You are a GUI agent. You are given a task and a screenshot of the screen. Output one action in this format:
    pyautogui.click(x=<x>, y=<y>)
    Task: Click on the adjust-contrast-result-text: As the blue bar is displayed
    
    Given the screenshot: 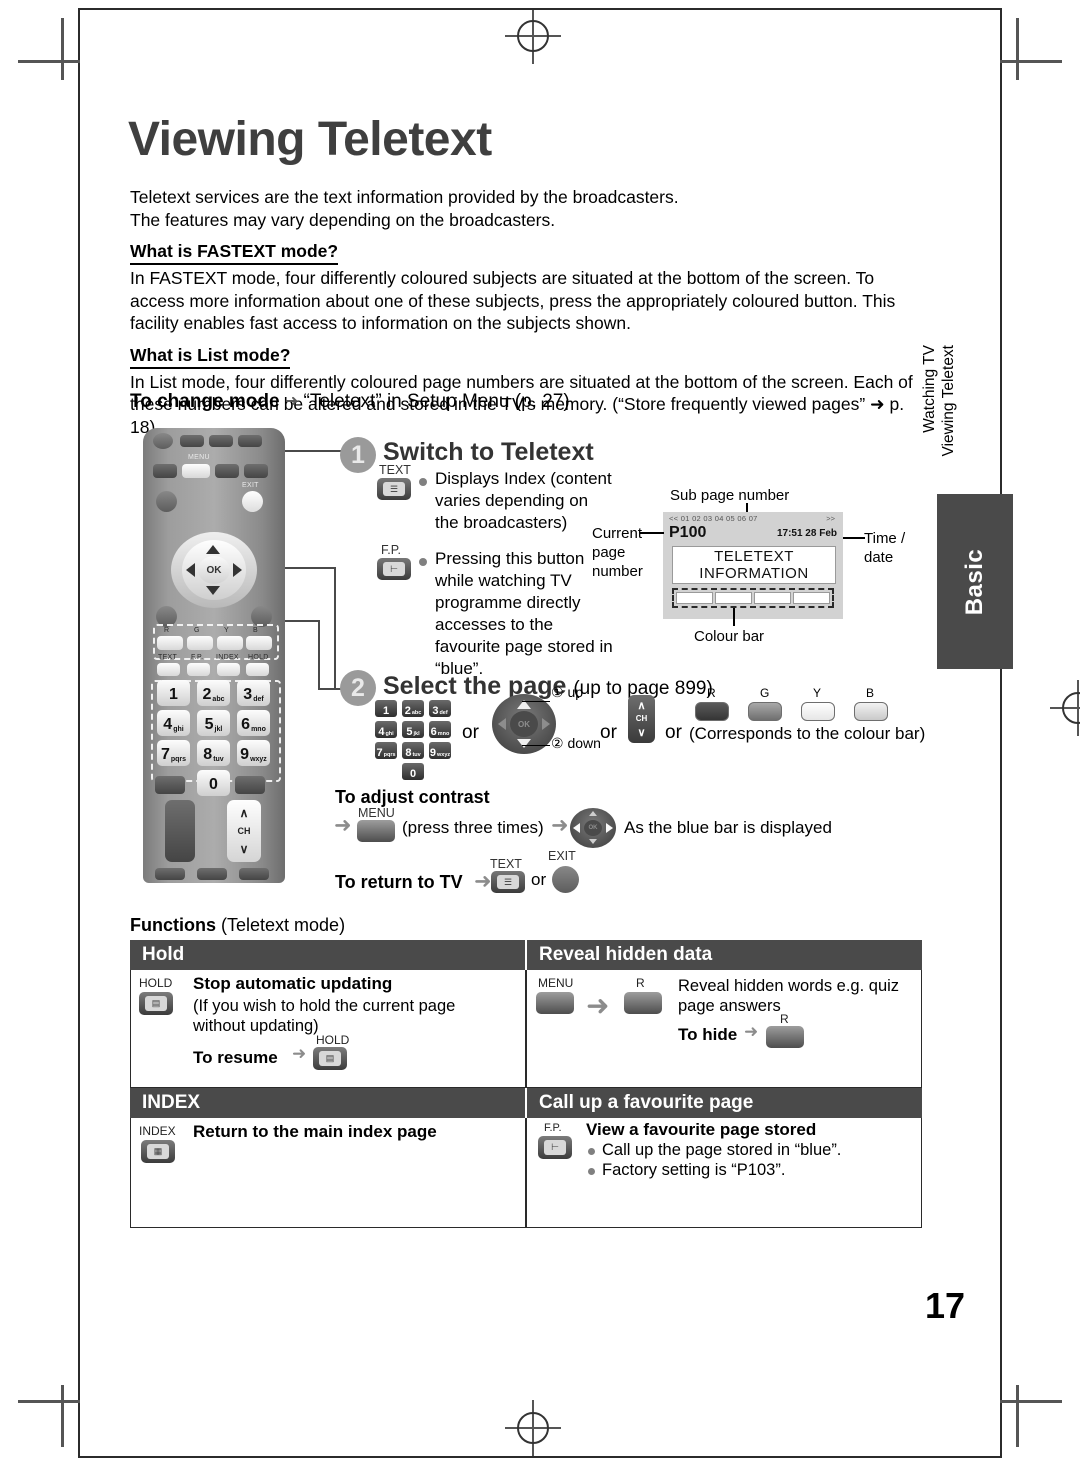 What is the action you would take?
    pyautogui.click(x=728, y=827)
    